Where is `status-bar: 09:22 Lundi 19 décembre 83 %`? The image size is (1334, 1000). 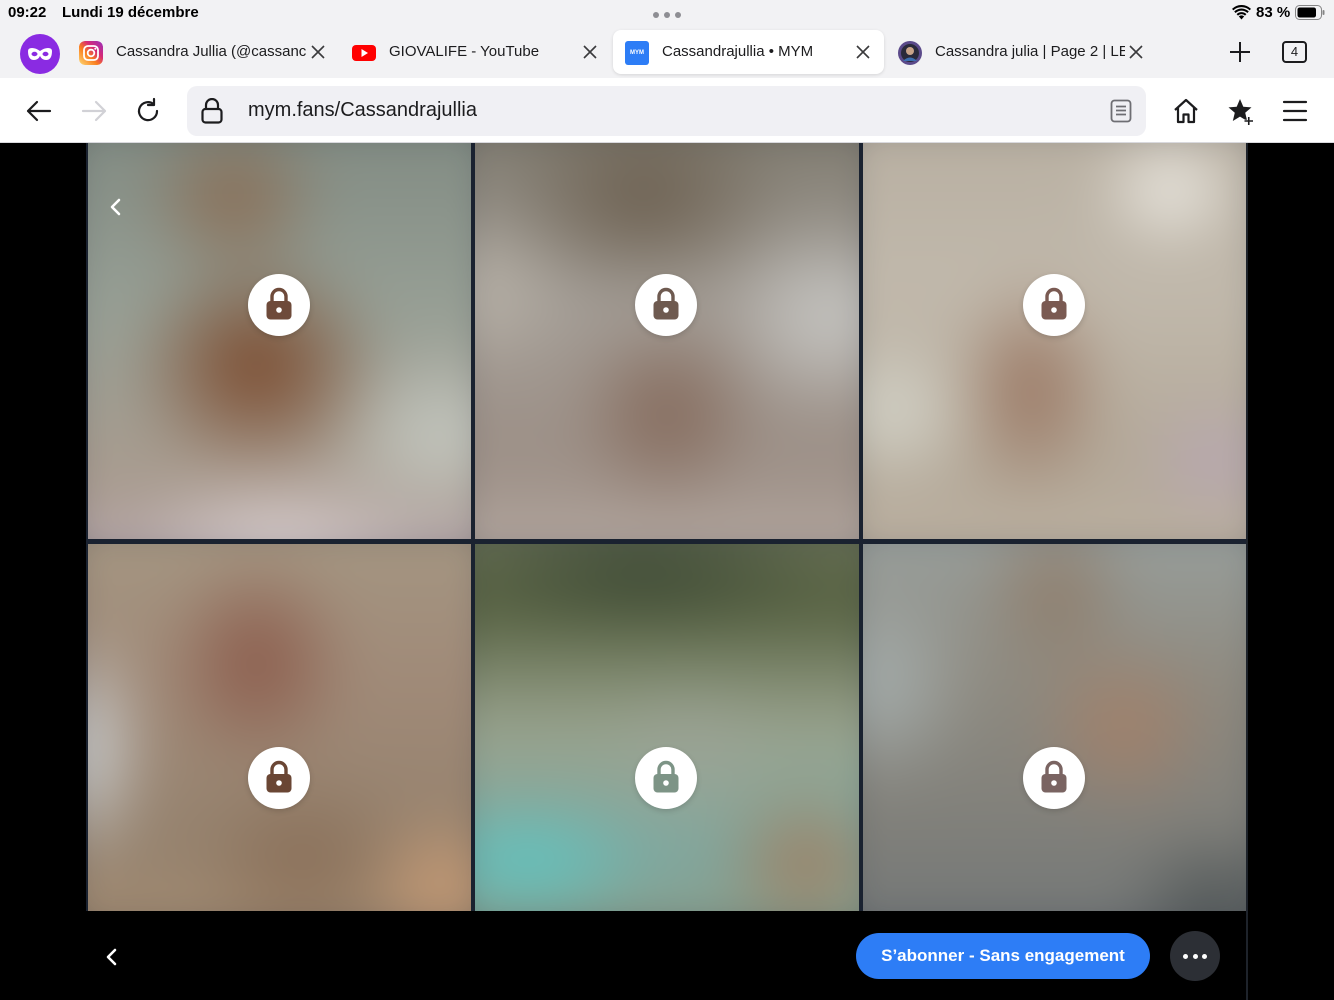 status-bar: 09:22 Lundi 19 décembre 83 % is located at coordinates (667, 15).